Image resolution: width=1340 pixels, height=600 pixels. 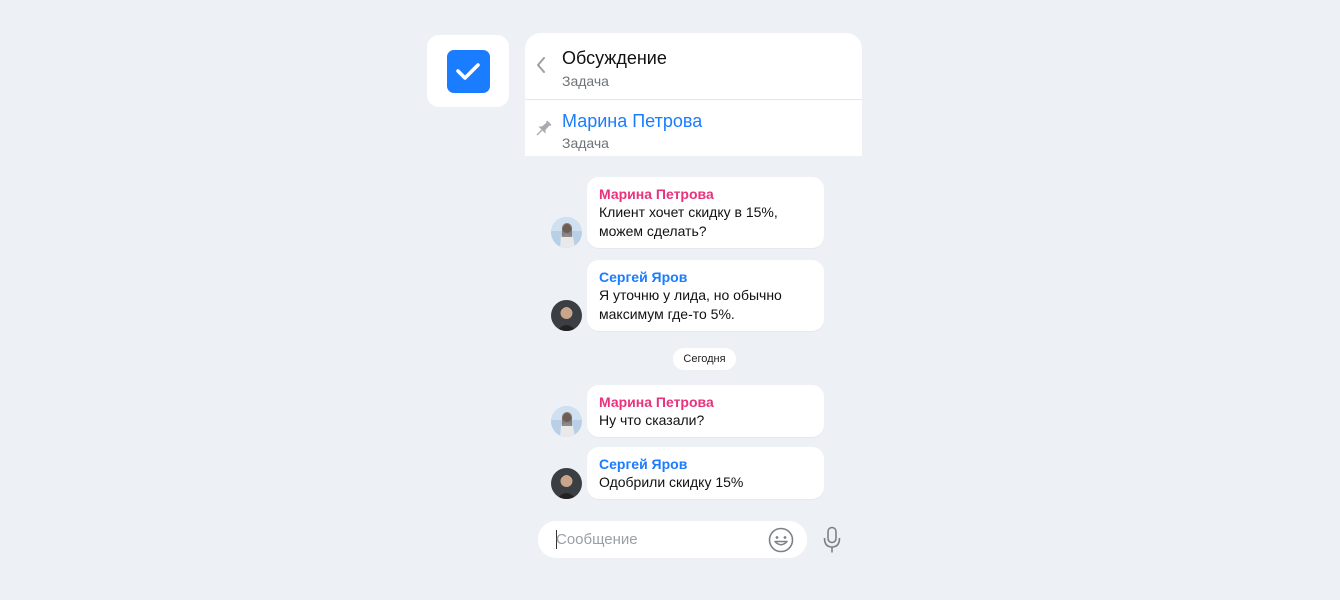 What do you see at coordinates (832, 540) in the screenshot?
I see `microphone-icon` at bounding box center [832, 540].